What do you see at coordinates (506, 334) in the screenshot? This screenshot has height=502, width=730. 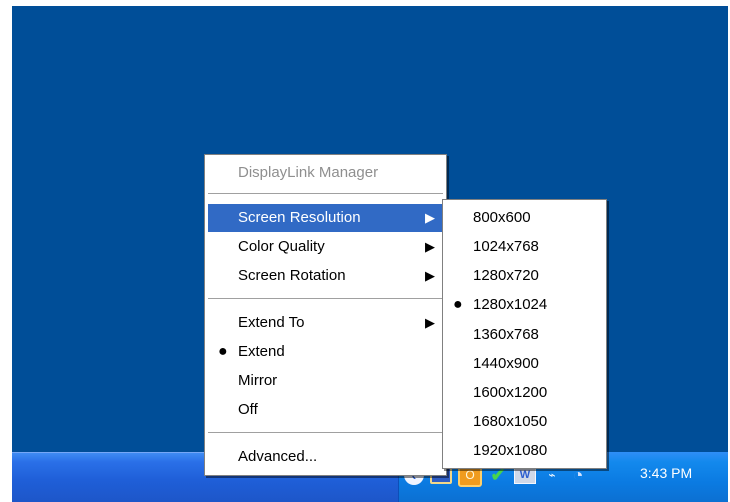 I see `resolution-option-label: 1360x768` at bounding box center [506, 334].